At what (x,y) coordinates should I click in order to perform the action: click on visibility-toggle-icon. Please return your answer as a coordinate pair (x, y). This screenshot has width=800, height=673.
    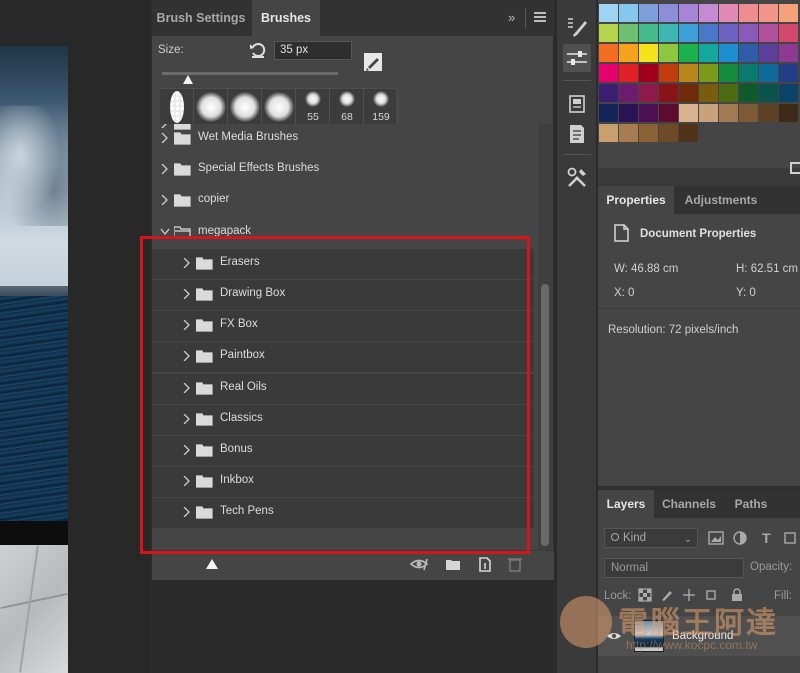
    Looking at the image, I should click on (419, 564).